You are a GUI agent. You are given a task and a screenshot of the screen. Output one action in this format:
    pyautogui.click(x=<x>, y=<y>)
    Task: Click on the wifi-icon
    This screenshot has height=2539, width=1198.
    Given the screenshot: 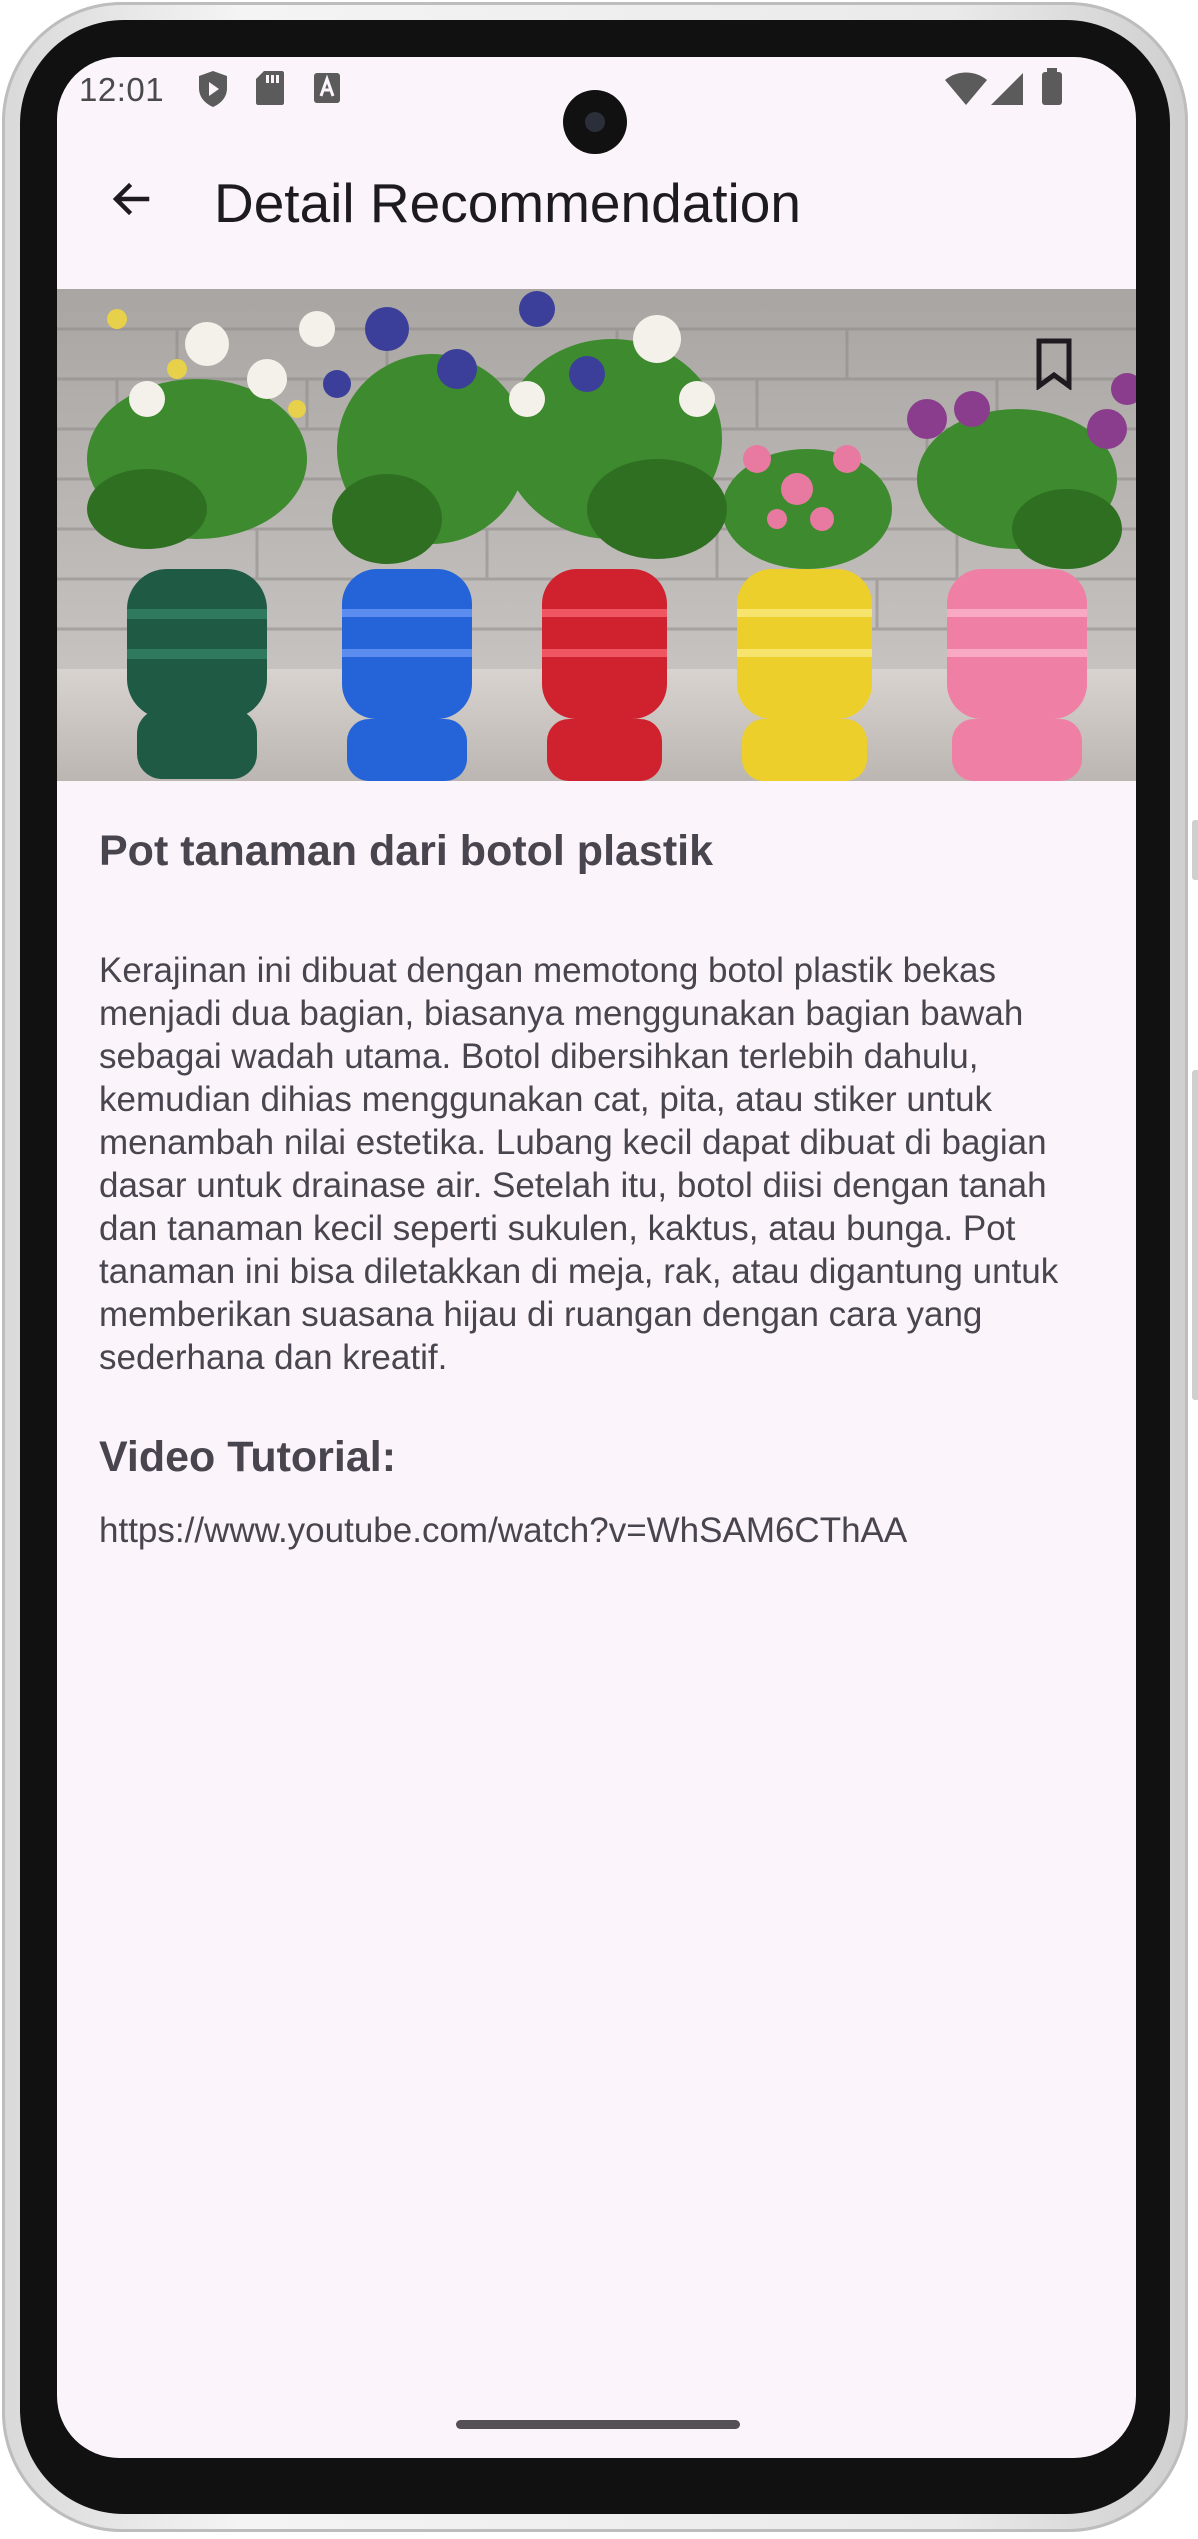 What is the action you would take?
    pyautogui.click(x=966, y=91)
    